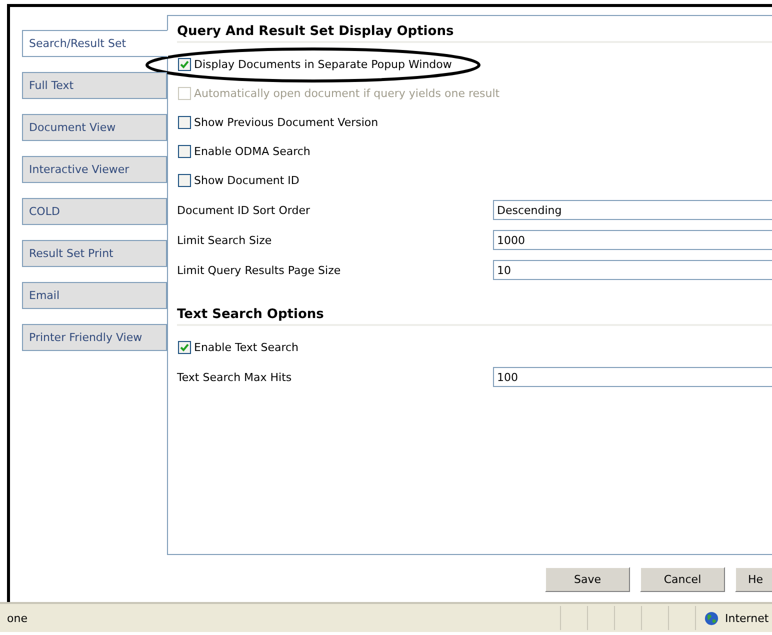 This screenshot has width=772, height=635. Describe the element at coordinates (94, 85) in the screenshot. I see `settings-tab: Full Text` at that location.